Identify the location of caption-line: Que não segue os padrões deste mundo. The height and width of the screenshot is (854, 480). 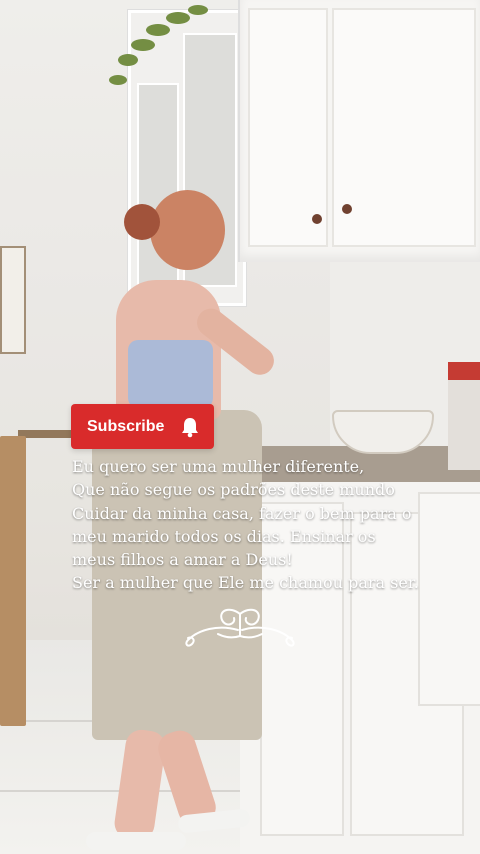
(233, 490).